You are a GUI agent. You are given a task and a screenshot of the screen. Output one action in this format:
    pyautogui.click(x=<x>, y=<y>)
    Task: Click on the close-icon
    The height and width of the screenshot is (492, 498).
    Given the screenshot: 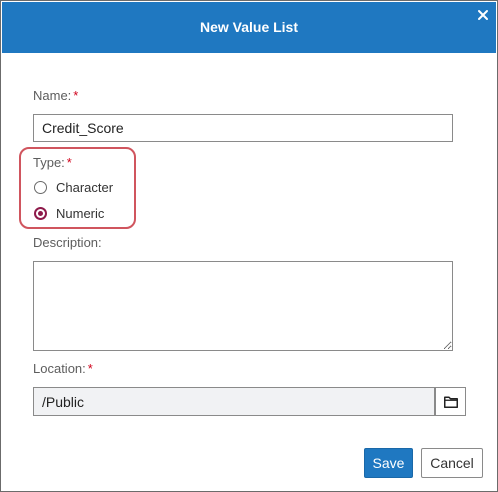 What is the action you would take?
    pyautogui.click(x=483, y=15)
    